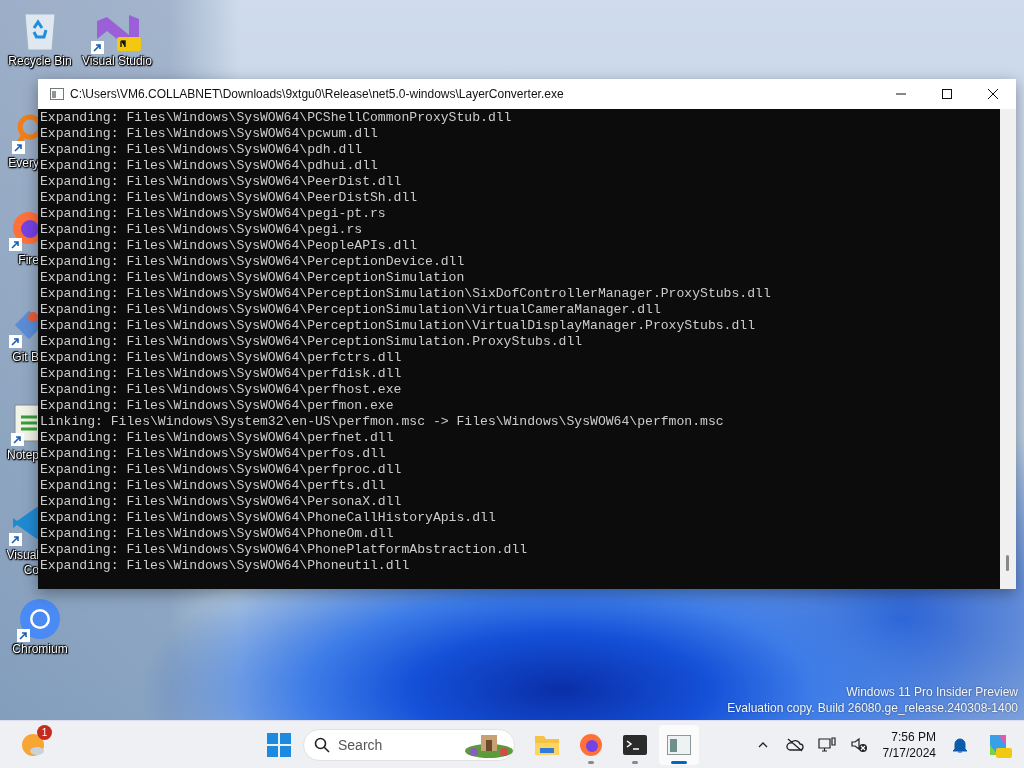 The height and width of the screenshot is (768, 1024). What do you see at coordinates (409, 744) in the screenshot?
I see `search-field: Search` at bounding box center [409, 744].